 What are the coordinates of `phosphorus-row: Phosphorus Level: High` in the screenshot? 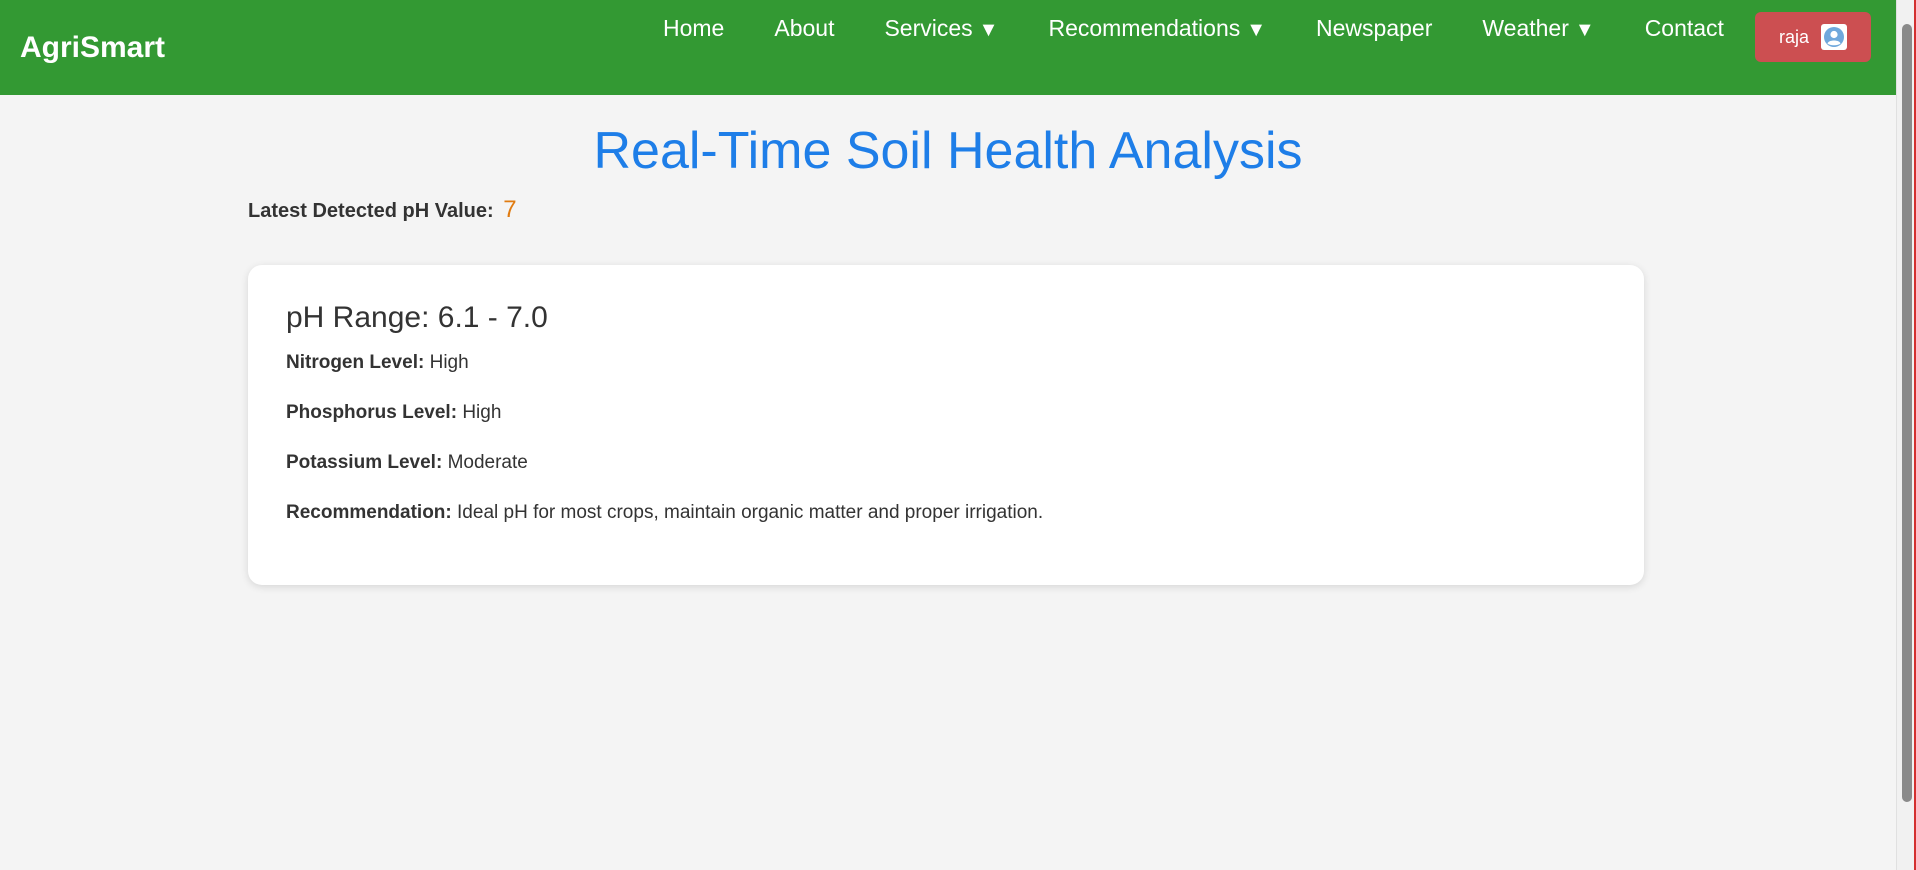 It's located at (393, 413).